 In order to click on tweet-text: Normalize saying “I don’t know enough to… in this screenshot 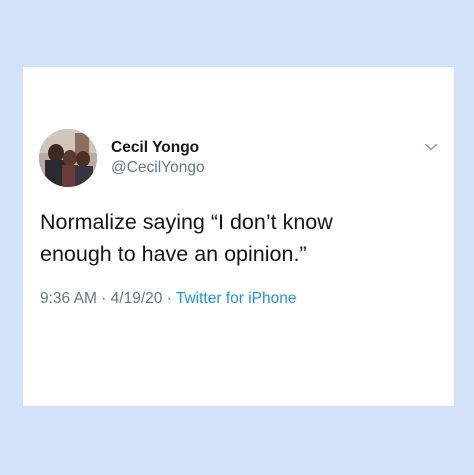, I will do `click(240, 238)`.